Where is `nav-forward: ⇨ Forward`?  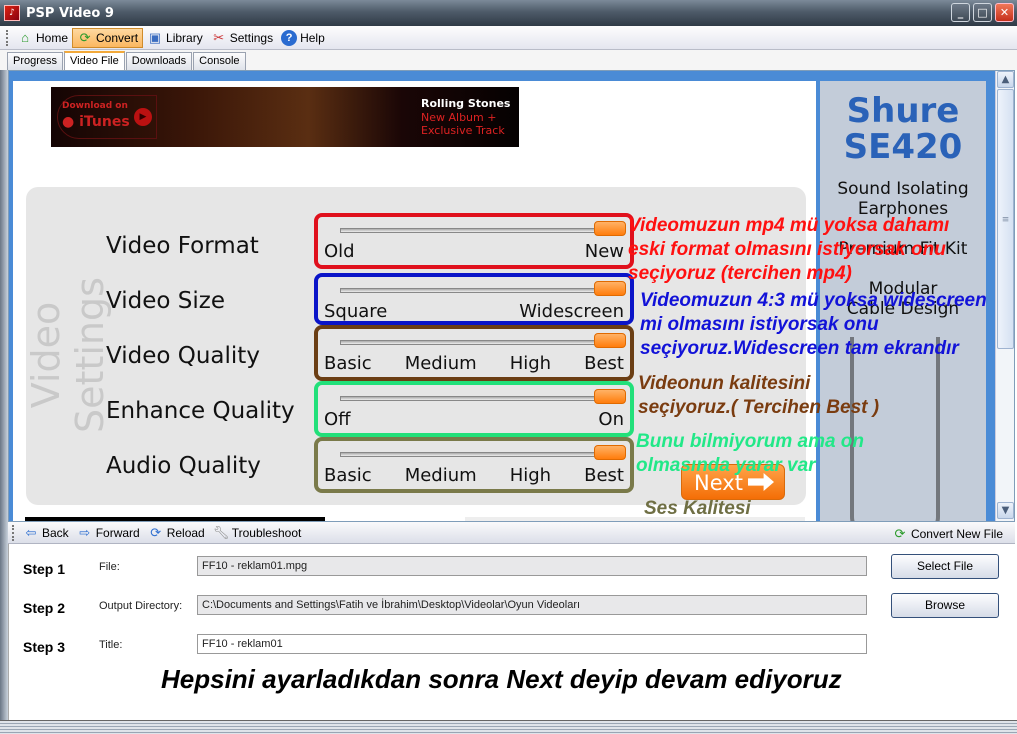
nav-forward: ⇨ Forward is located at coordinates (108, 533).